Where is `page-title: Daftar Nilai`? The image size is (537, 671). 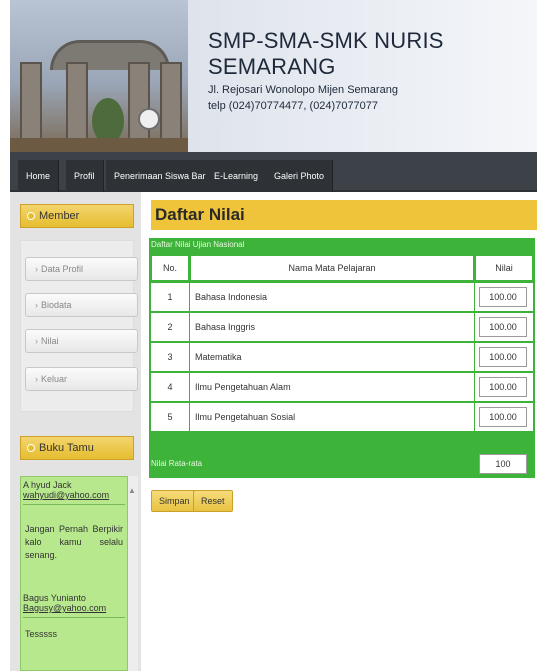 page-title: Daftar Nilai is located at coordinates (344, 215).